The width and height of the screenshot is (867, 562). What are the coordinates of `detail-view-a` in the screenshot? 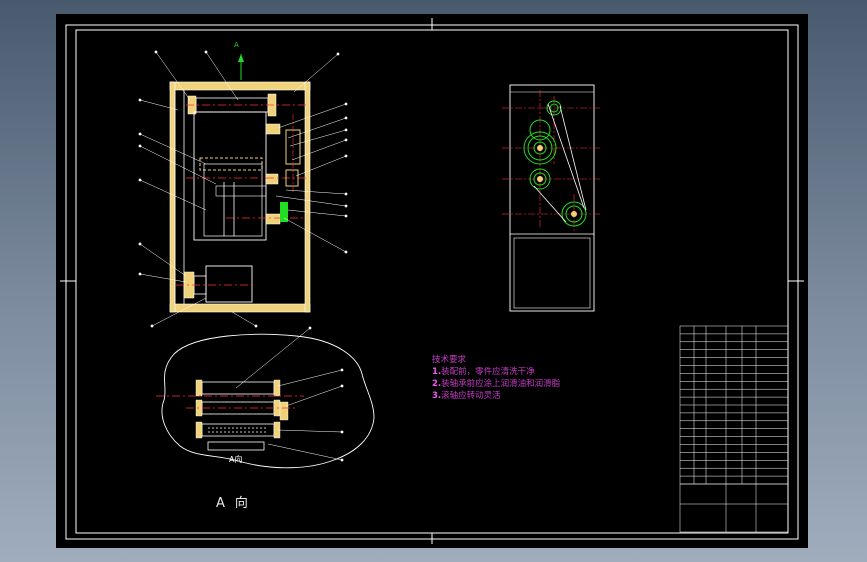 It's located at (265, 397).